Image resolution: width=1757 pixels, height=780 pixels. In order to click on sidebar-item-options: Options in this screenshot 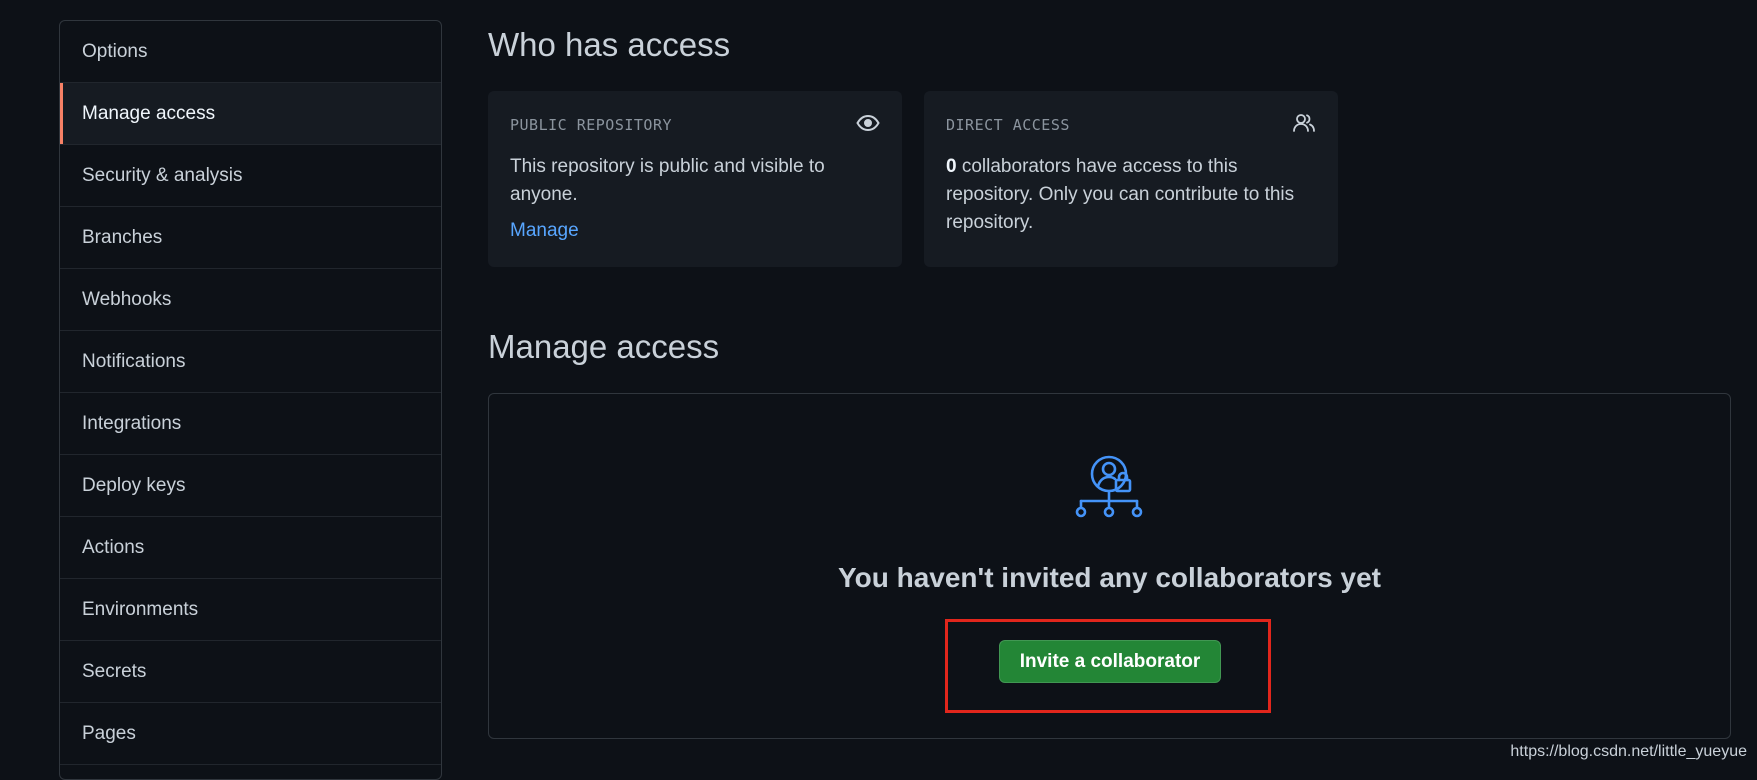, I will do `click(250, 52)`.